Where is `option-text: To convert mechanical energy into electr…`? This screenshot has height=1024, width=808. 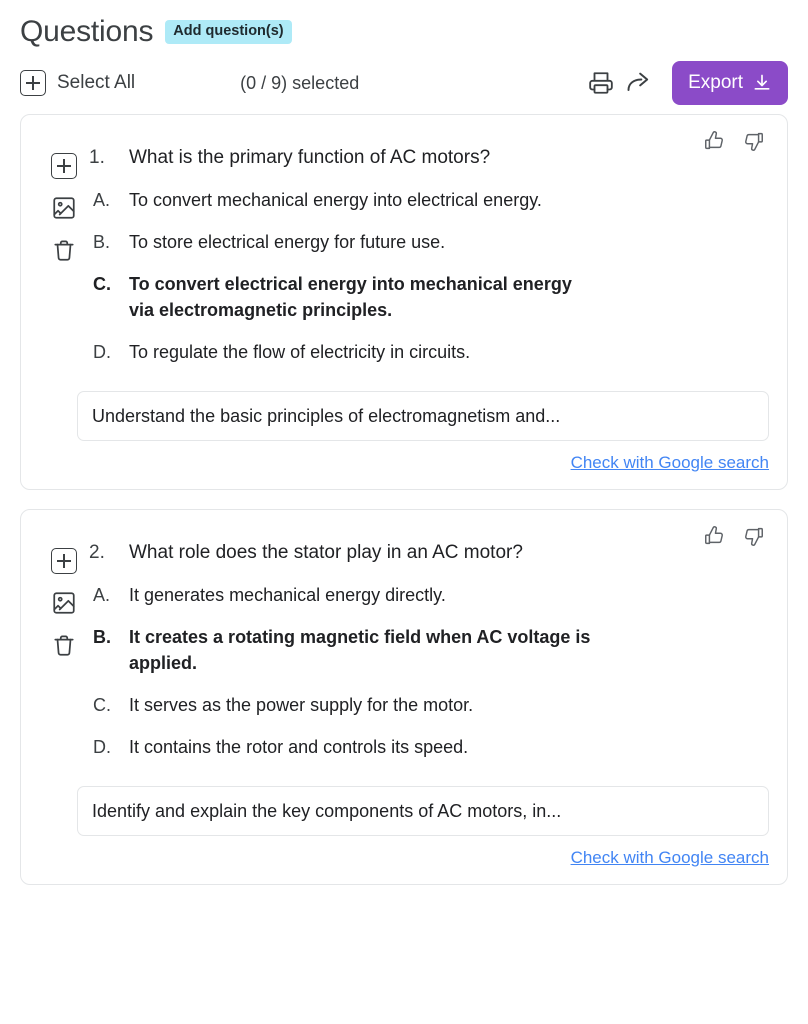 option-text: To convert mechanical energy into electr… is located at coordinates (335, 200).